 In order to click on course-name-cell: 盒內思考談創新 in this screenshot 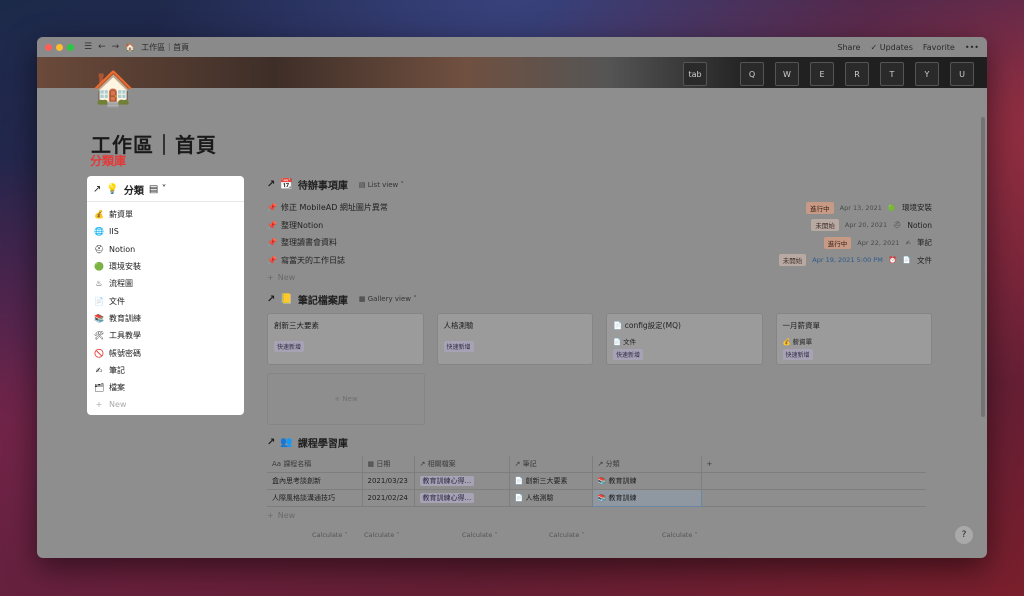, I will do `click(315, 481)`.